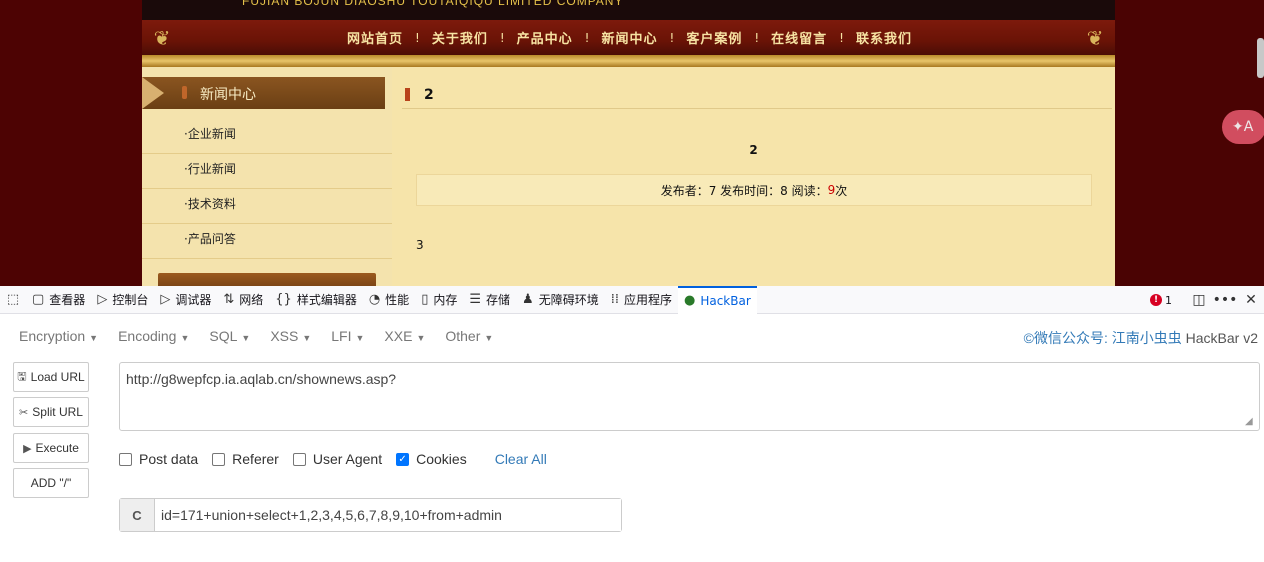 This screenshot has width=1264, height=562. I want to click on play-icon: ▶, so click(27, 448).